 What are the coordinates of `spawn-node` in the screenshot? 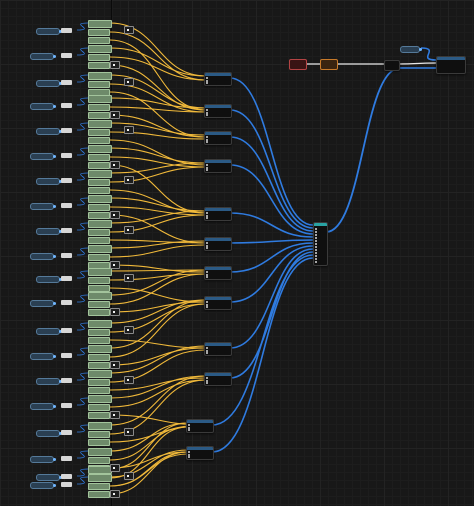 It's located at (392, 65).